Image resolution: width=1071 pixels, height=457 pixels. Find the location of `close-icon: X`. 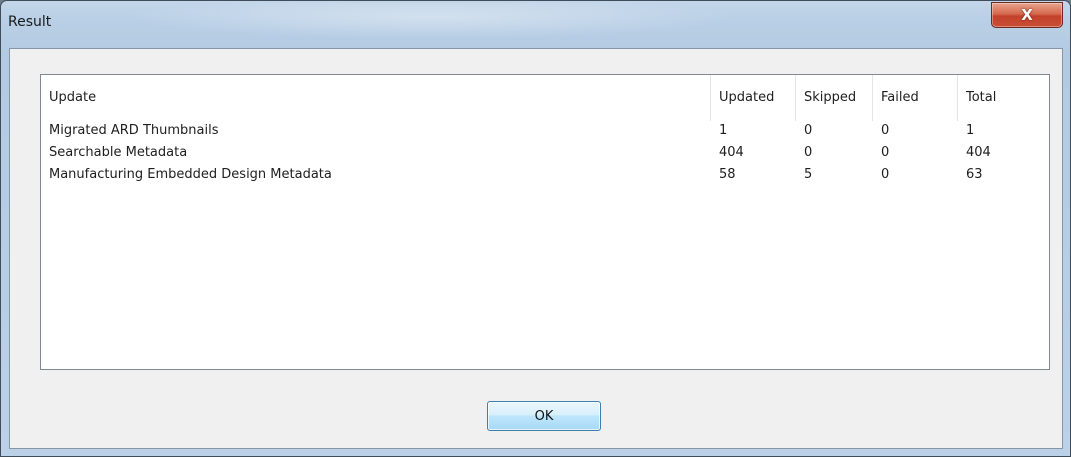

close-icon: X is located at coordinates (1027, 14).